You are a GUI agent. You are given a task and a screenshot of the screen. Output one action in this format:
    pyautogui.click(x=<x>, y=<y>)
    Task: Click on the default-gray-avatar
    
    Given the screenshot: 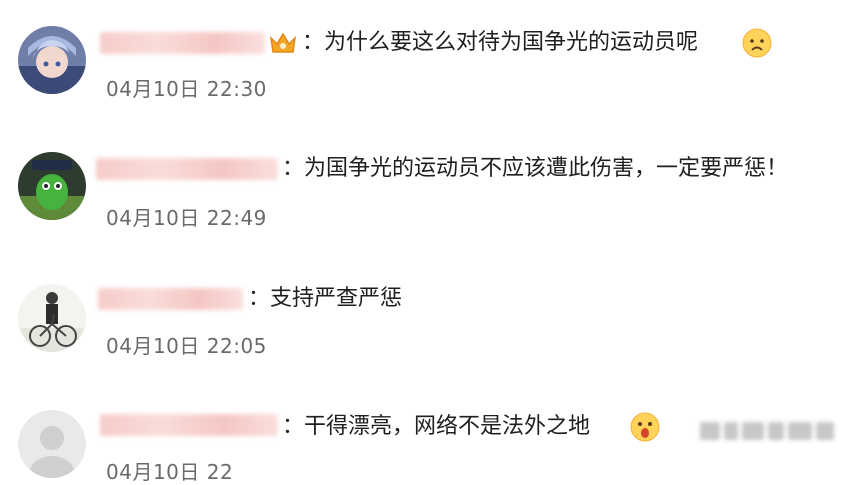 What is the action you would take?
    pyautogui.click(x=52, y=444)
    